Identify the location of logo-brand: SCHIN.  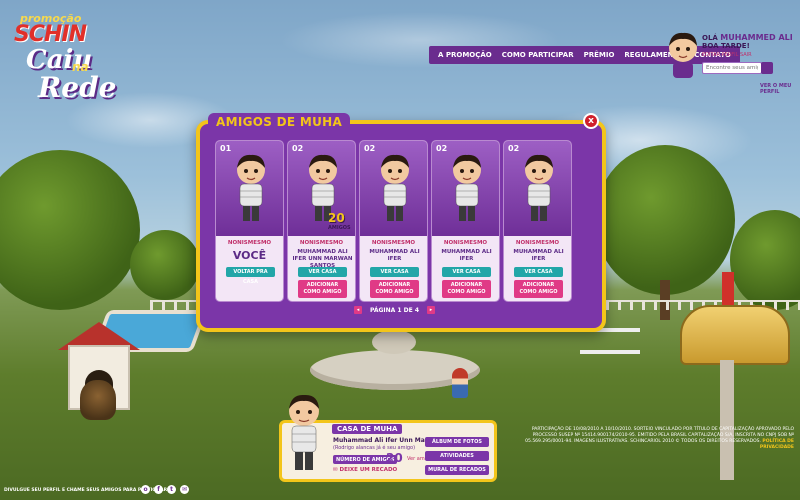
(50, 34).